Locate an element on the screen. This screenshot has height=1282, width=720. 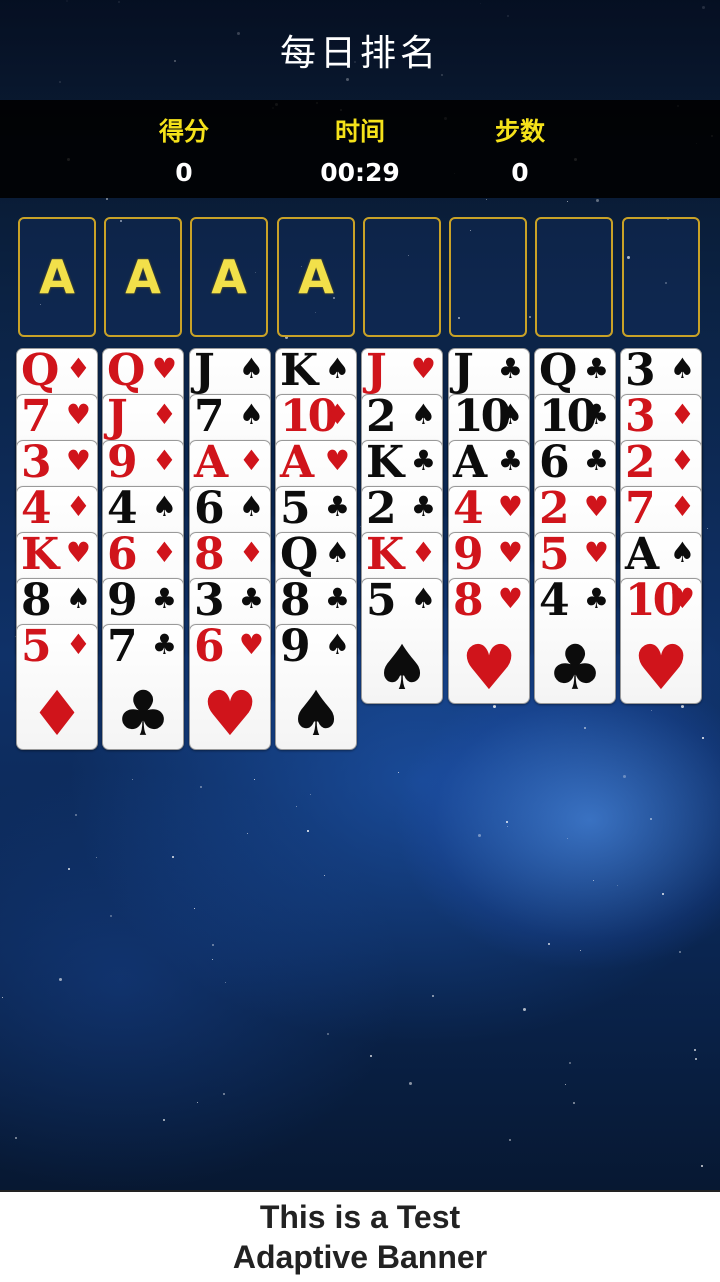
stats-bar: 得分 0 时间 00:29 步数 0 is located at coordinates (360, 149).